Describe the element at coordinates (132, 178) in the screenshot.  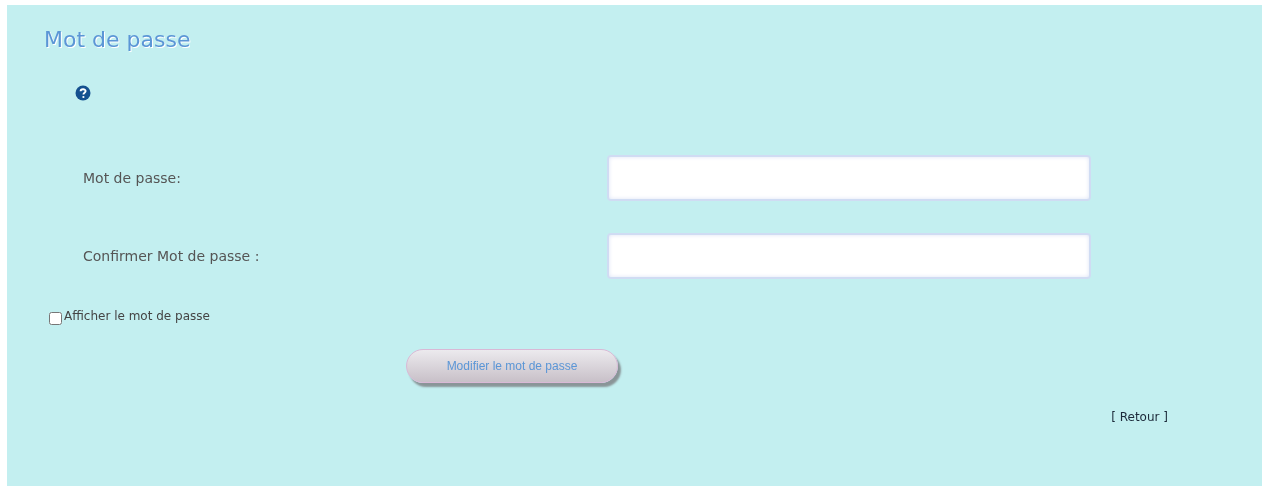
I see `field-label: Mot de passe:` at that location.